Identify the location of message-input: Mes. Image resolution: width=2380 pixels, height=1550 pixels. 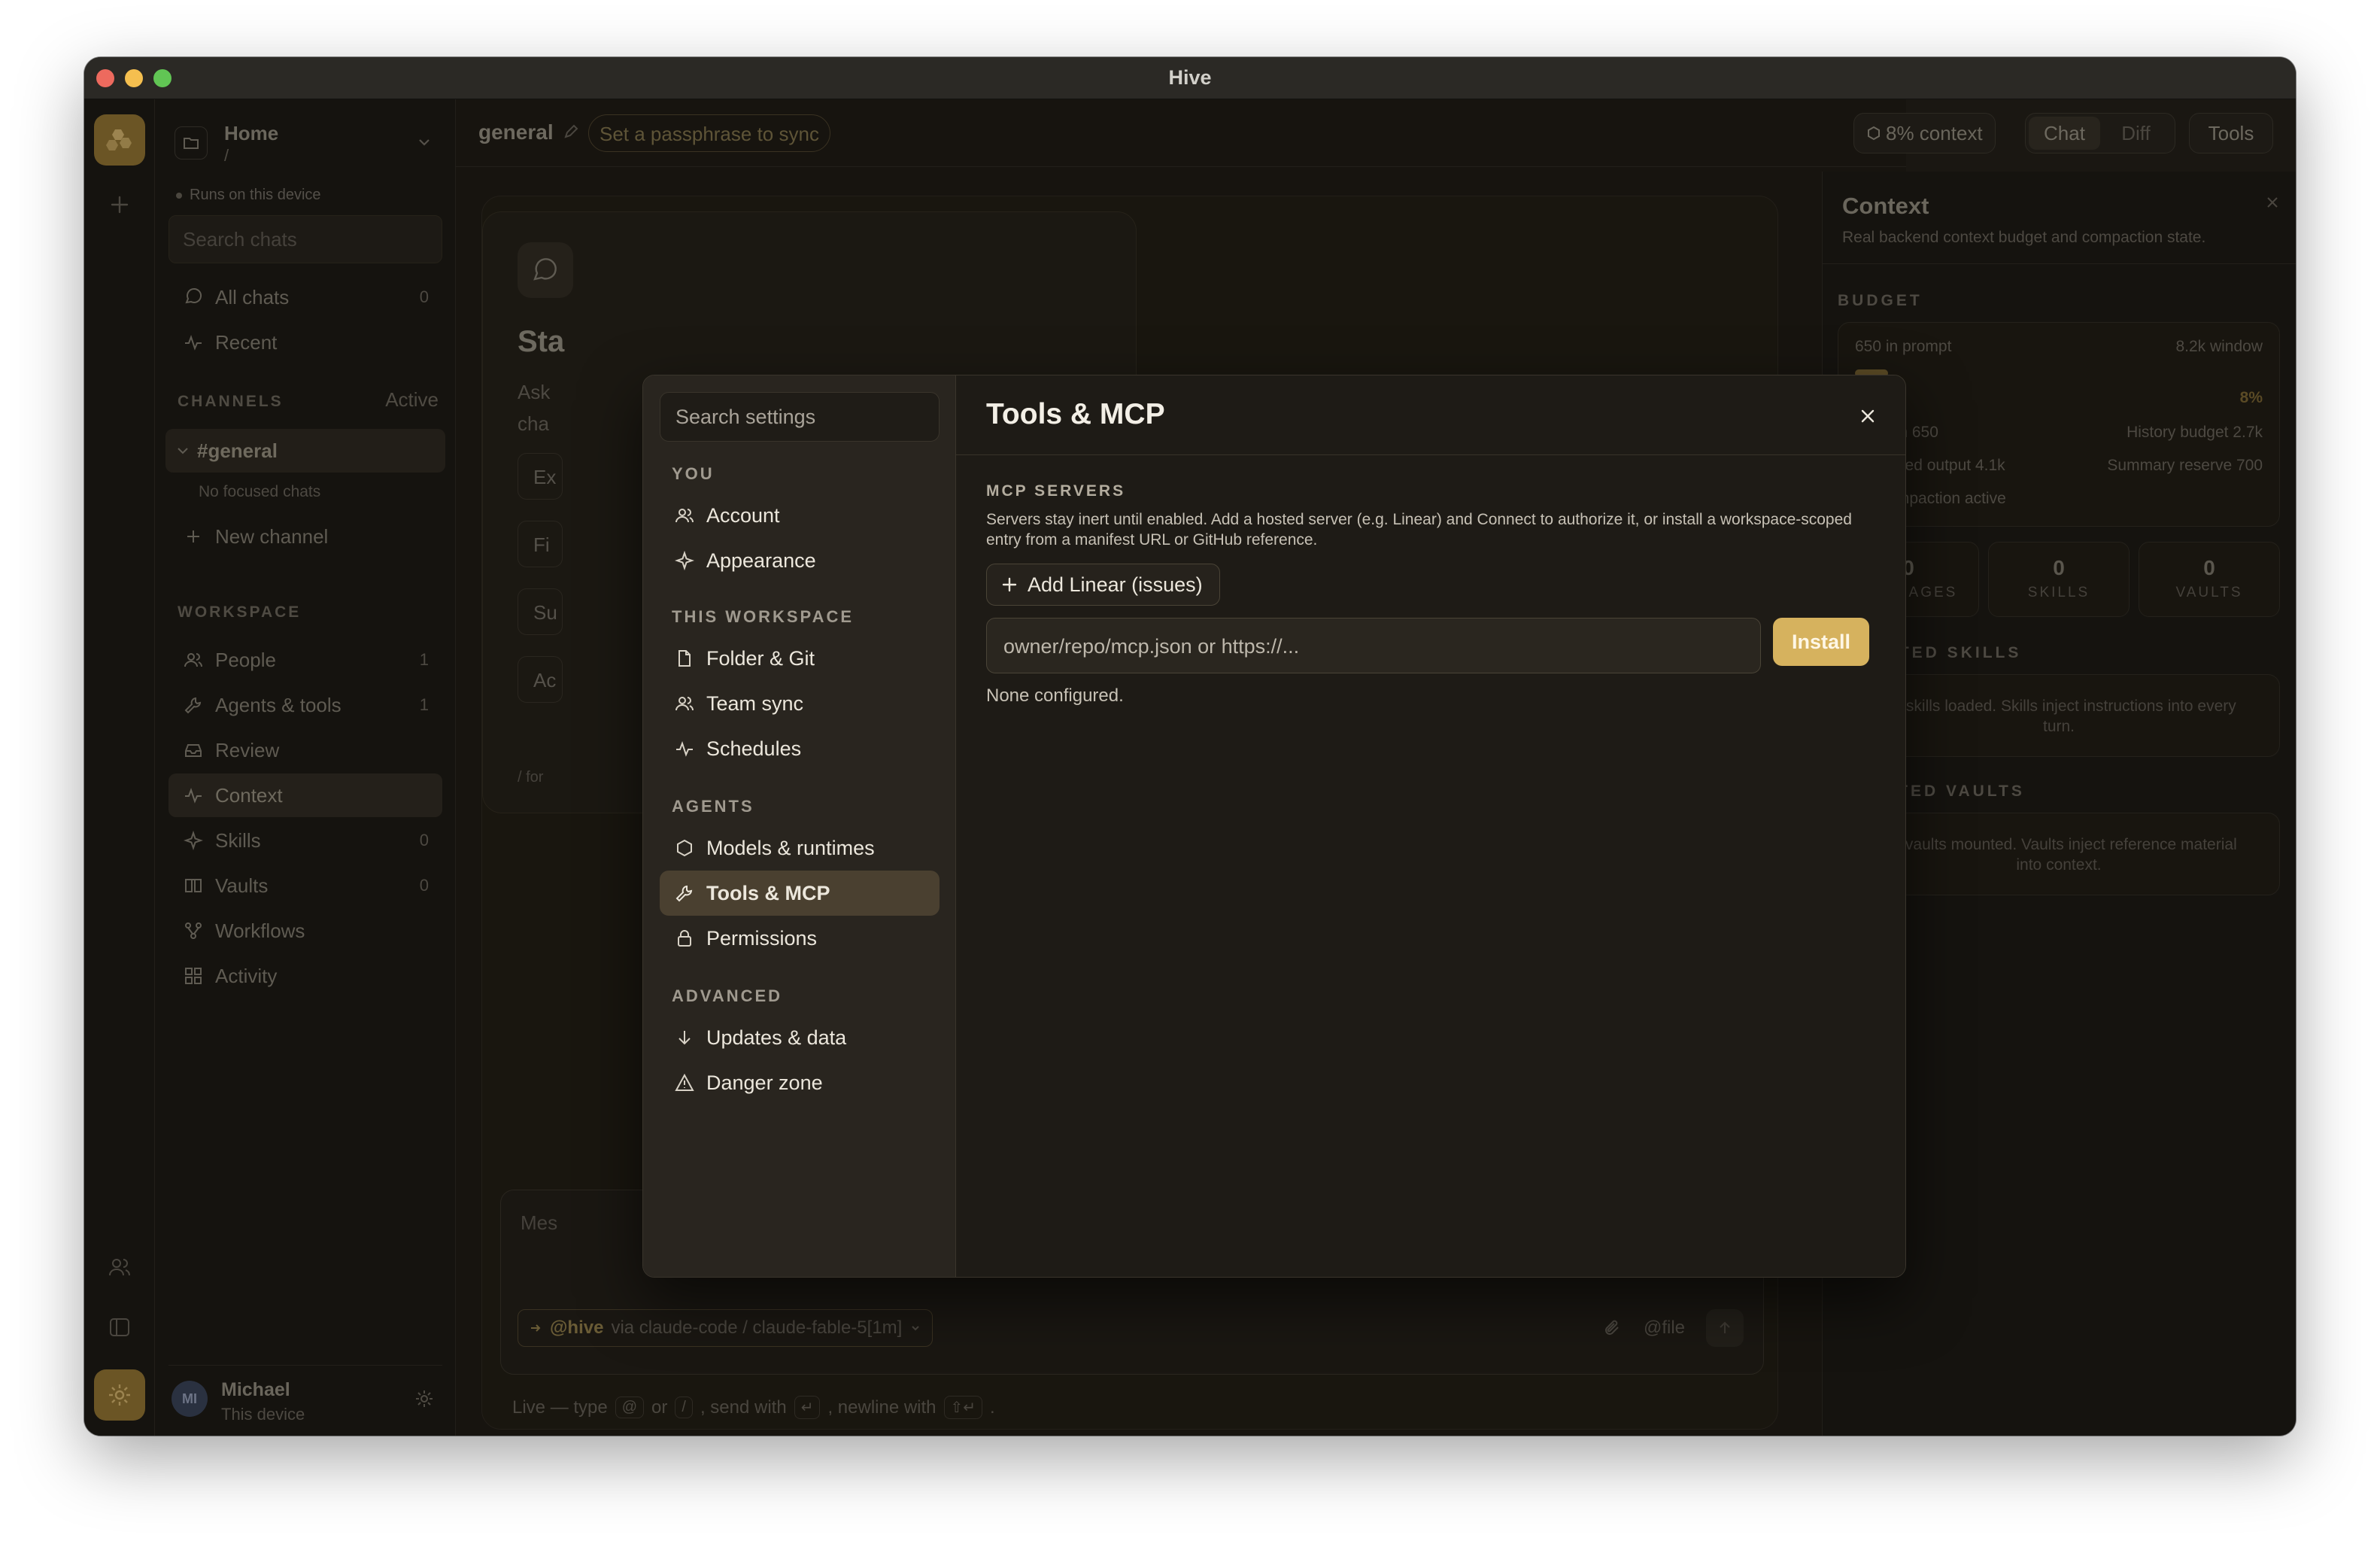
(539, 1223).